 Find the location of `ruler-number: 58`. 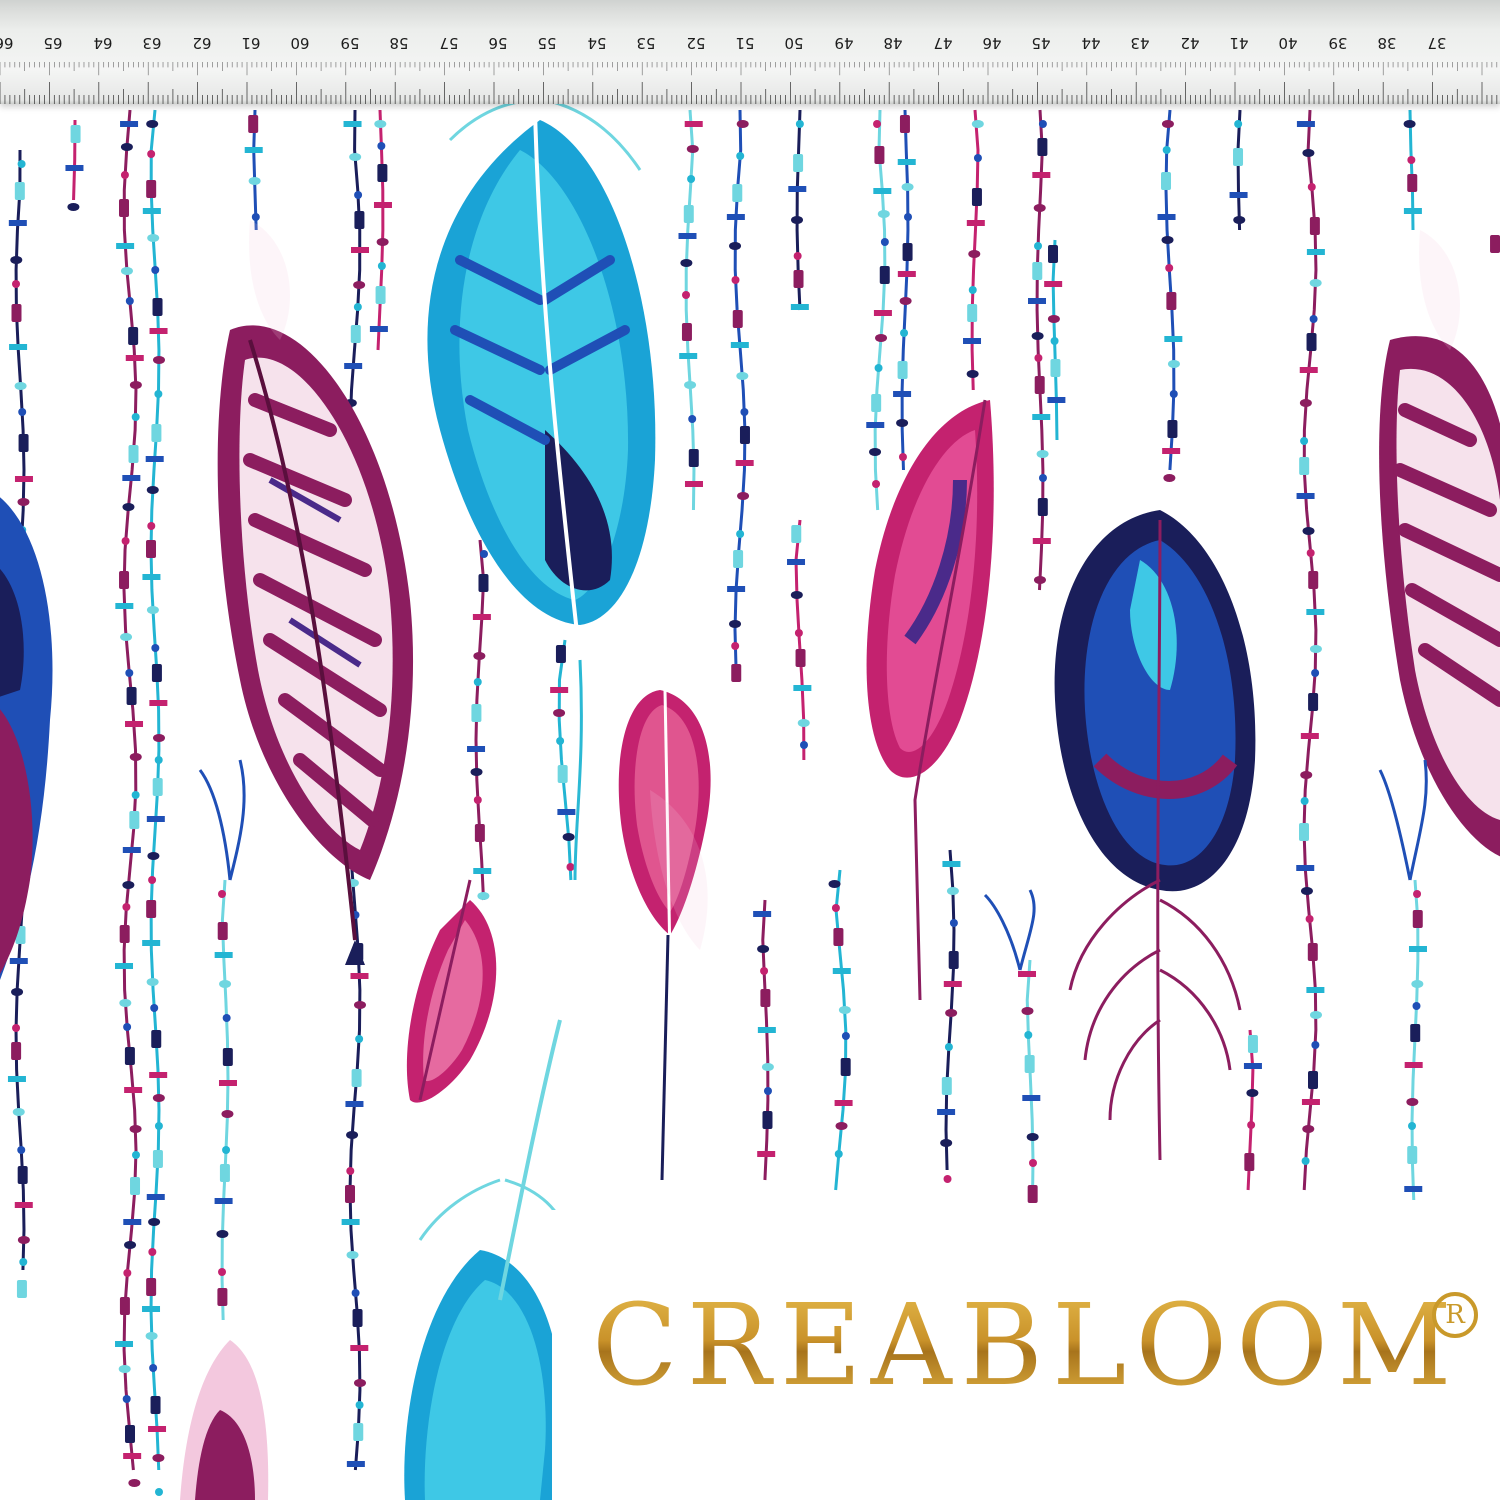

ruler-number: 58 is located at coordinates (399, 43).